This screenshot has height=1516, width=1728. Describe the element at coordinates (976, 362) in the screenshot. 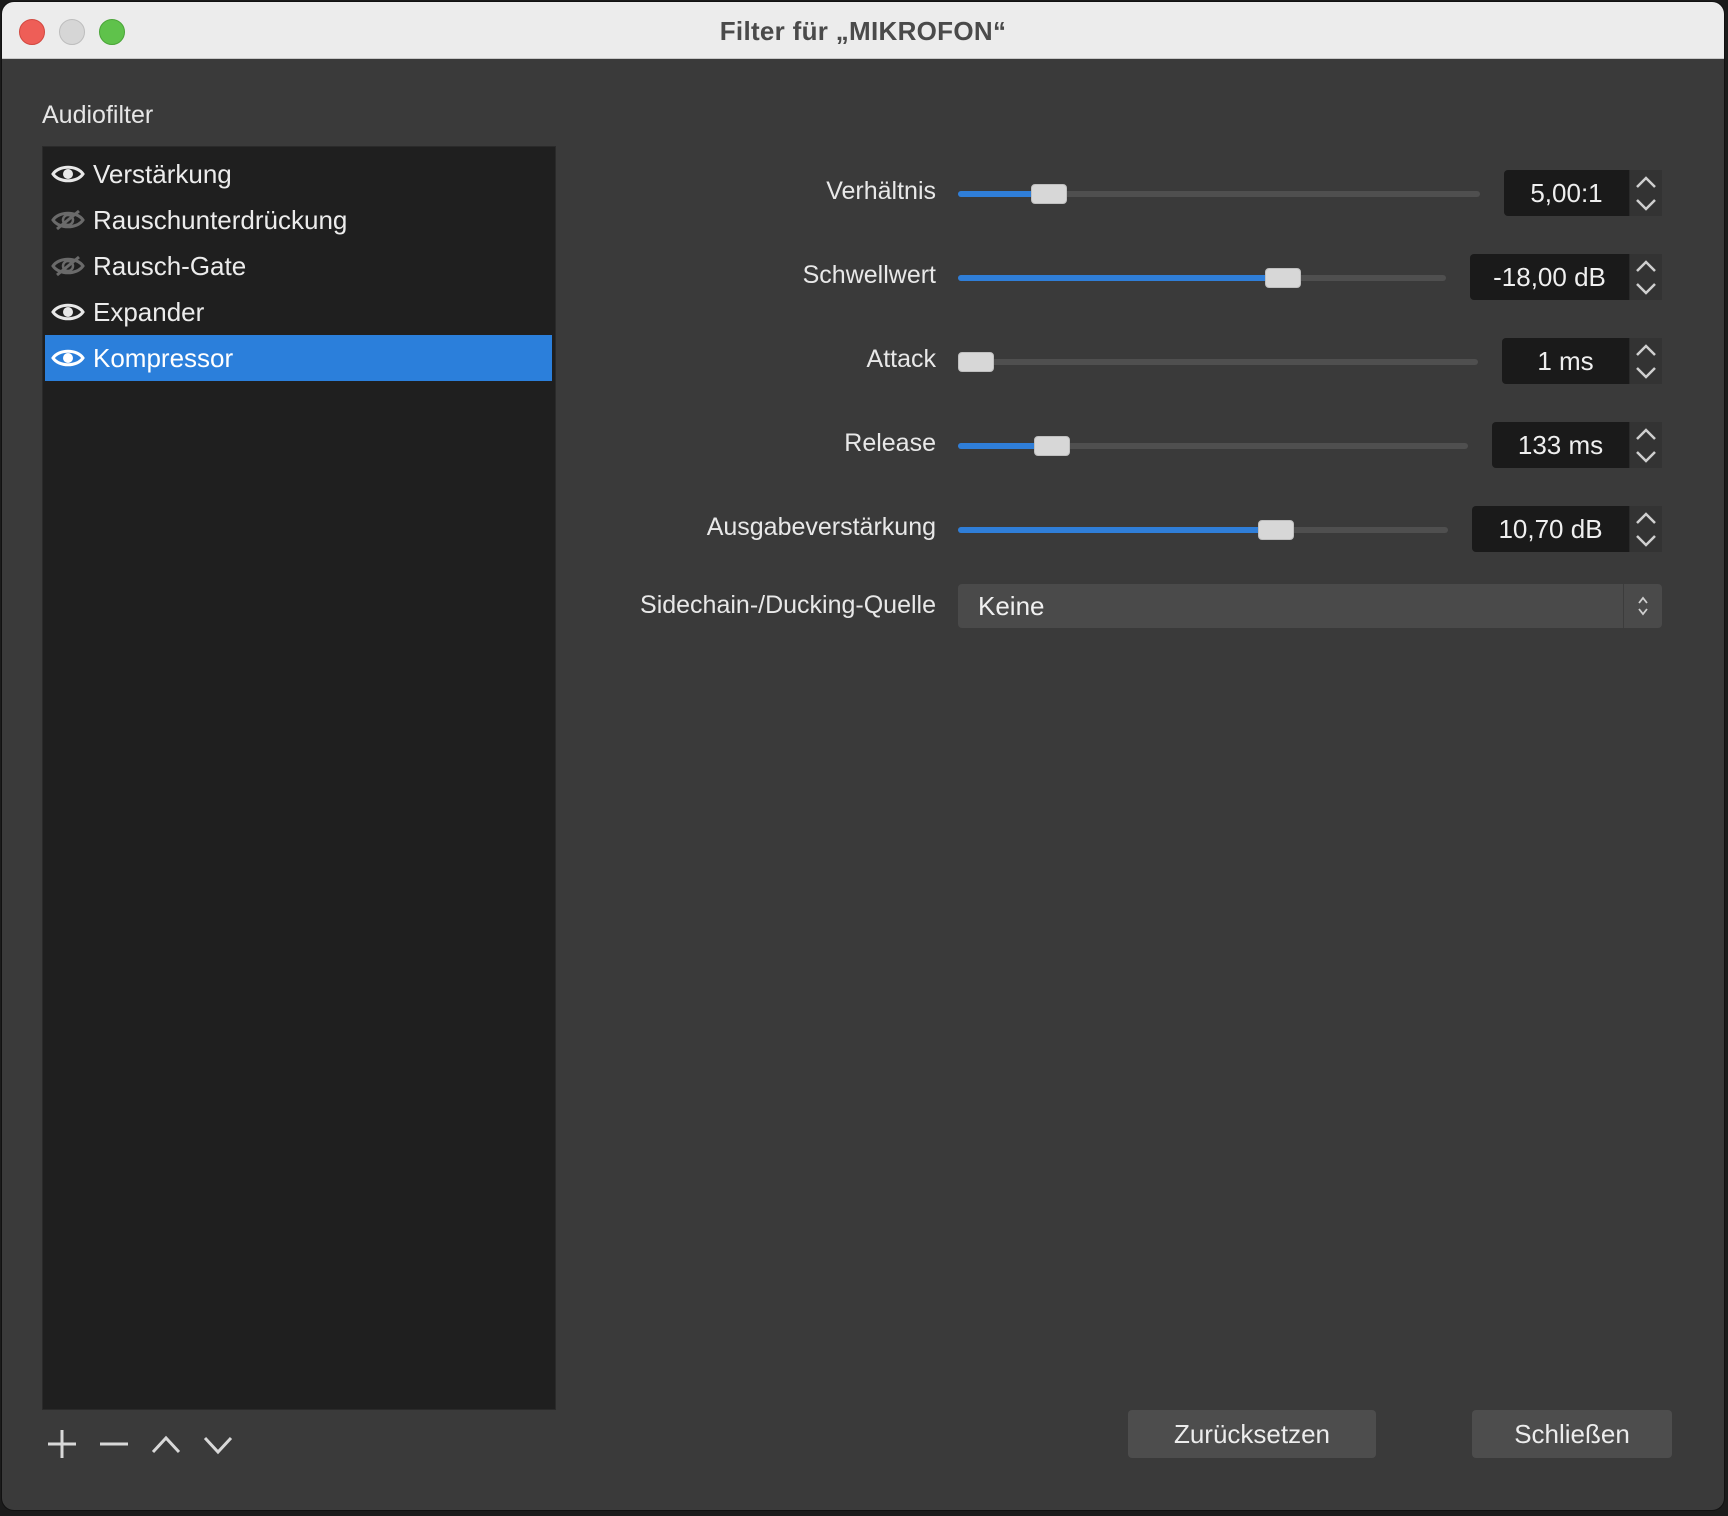

I see `attack-slider-handle` at that location.